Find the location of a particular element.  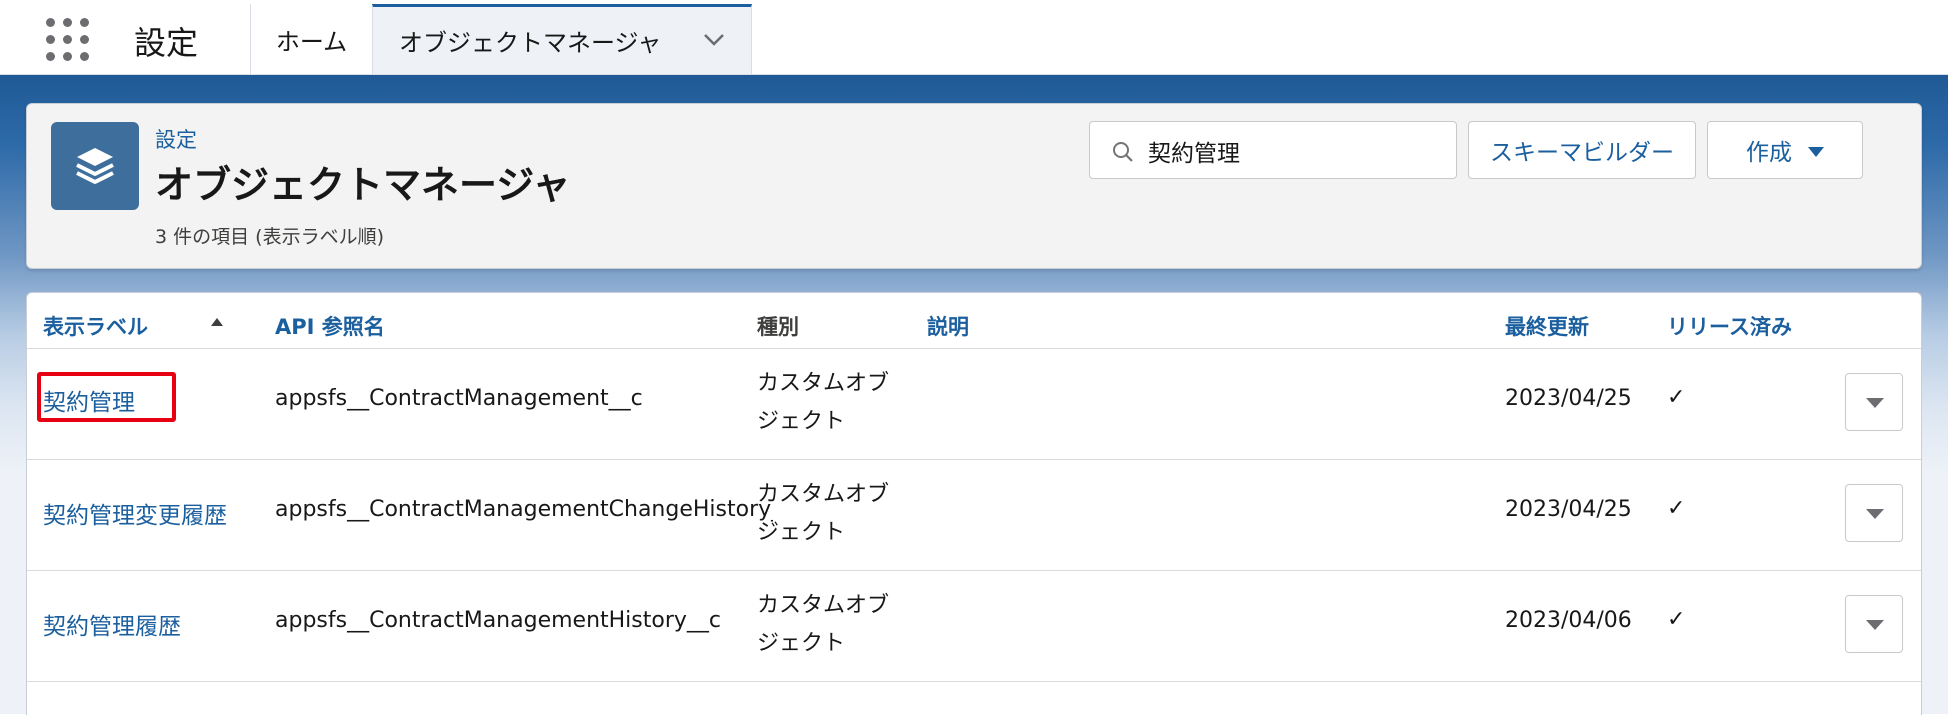

column-header-label: 表示ラベル is located at coordinates (95, 326).